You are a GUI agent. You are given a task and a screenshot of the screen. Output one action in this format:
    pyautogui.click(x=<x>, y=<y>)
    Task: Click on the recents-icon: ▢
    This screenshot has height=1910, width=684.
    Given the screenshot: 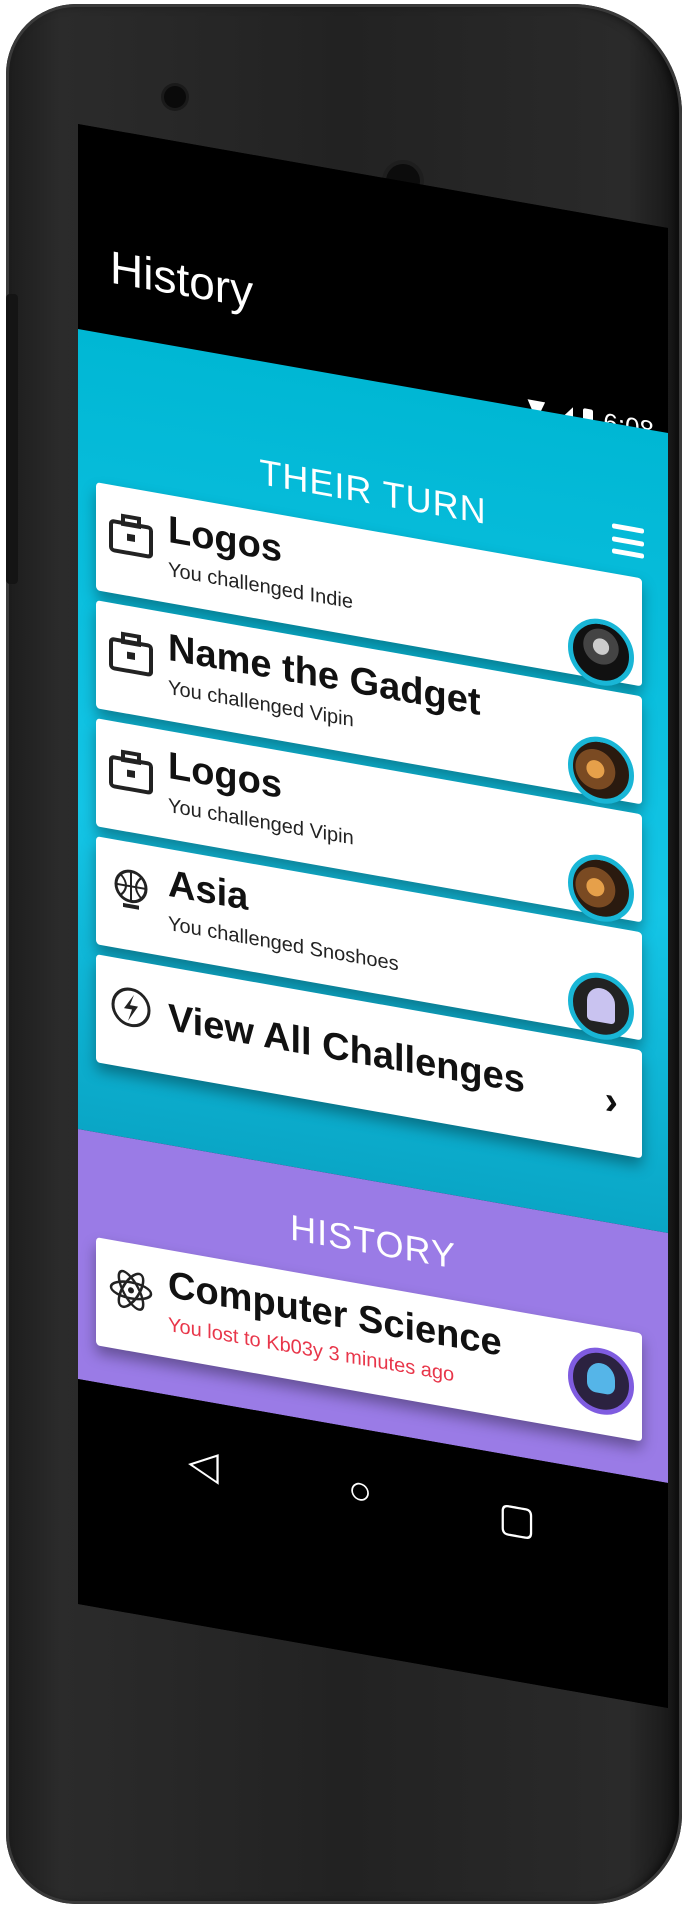 What is the action you would take?
    pyautogui.click(x=517, y=1519)
    